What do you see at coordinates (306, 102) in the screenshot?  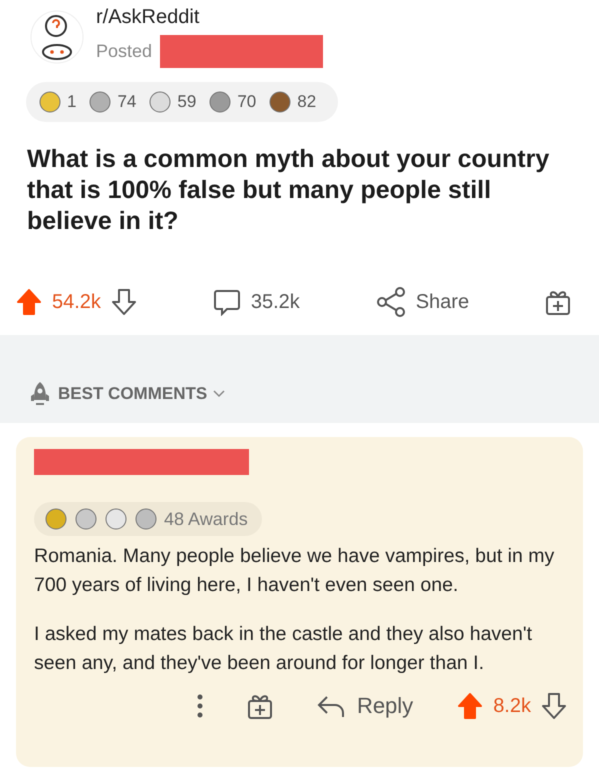 I see `award-count: 82` at bounding box center [306, 102].